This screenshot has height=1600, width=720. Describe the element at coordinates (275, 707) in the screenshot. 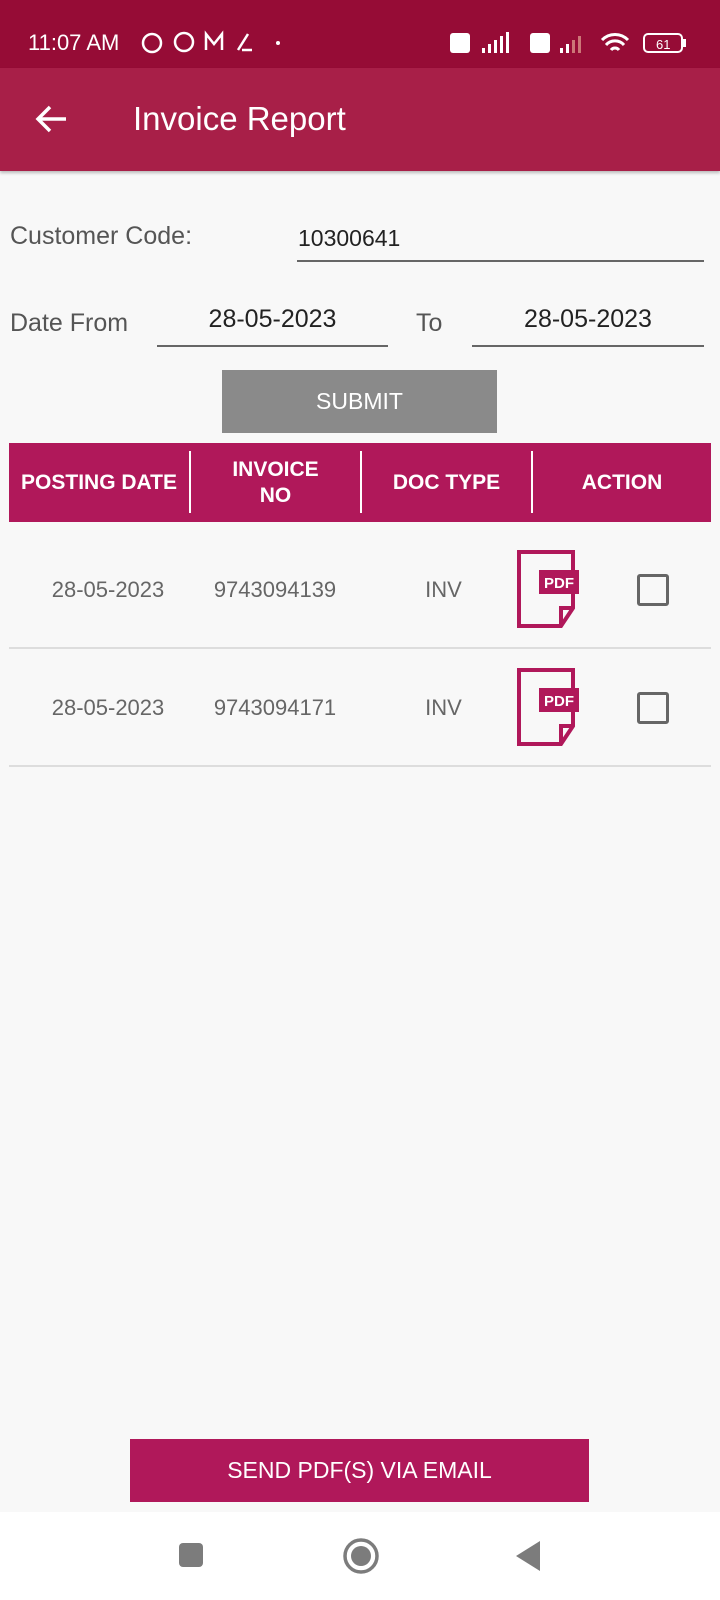

I see `invoice-no: 9743094171` at that location.